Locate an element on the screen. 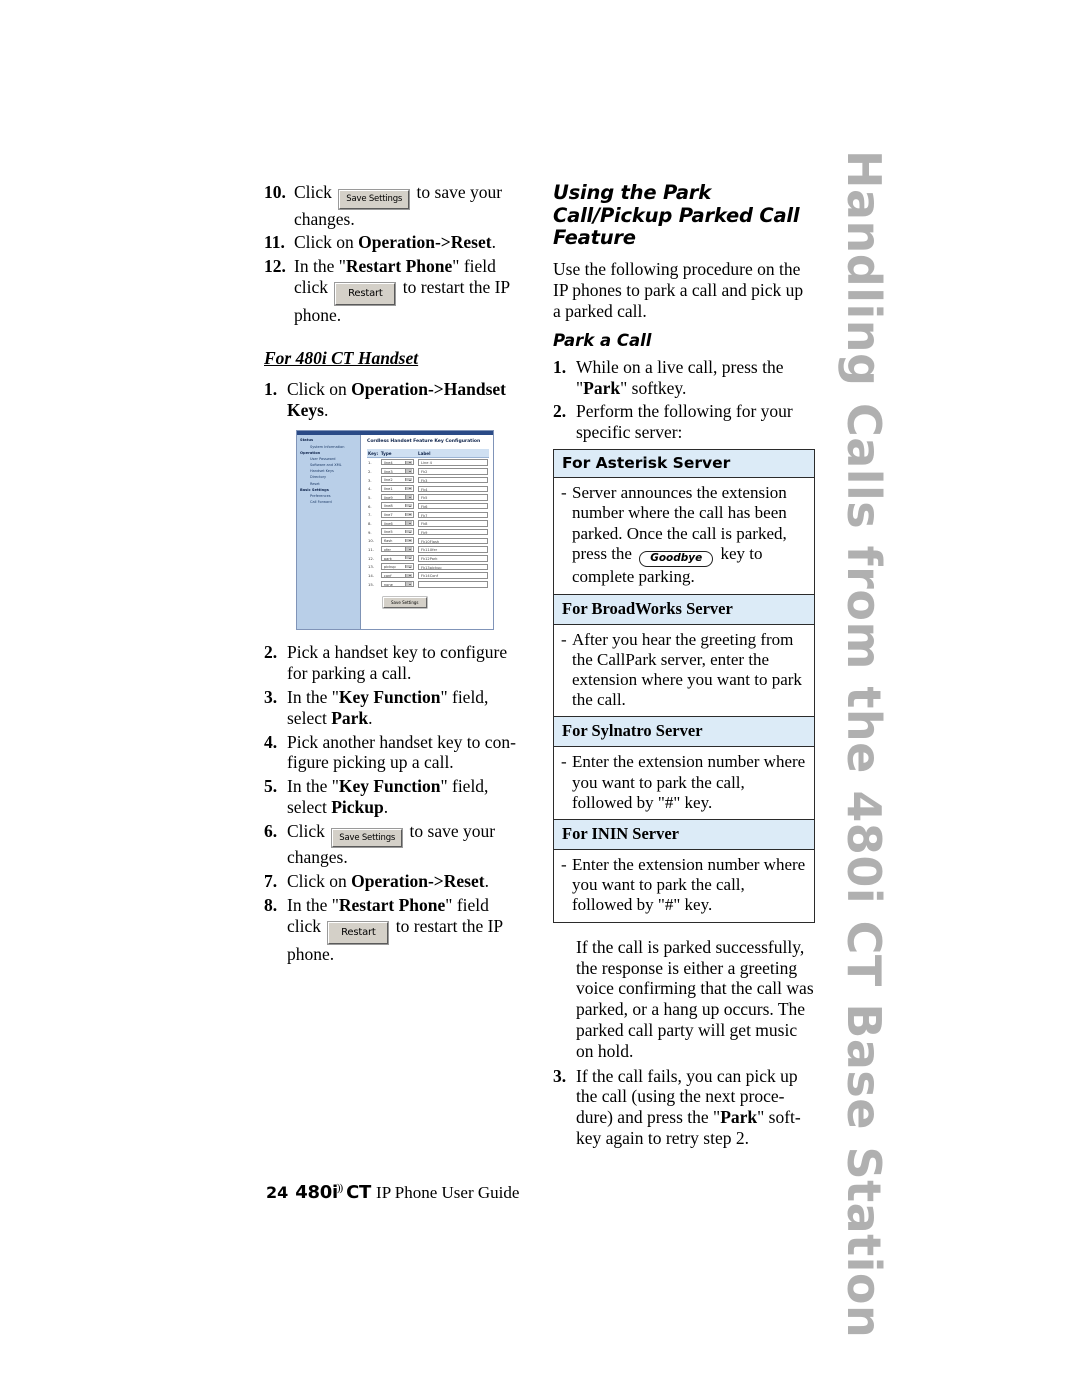 The width and height of the screenshot is (1080, 1397). cell-label: Fk9 is located at coordinates (453, 532).